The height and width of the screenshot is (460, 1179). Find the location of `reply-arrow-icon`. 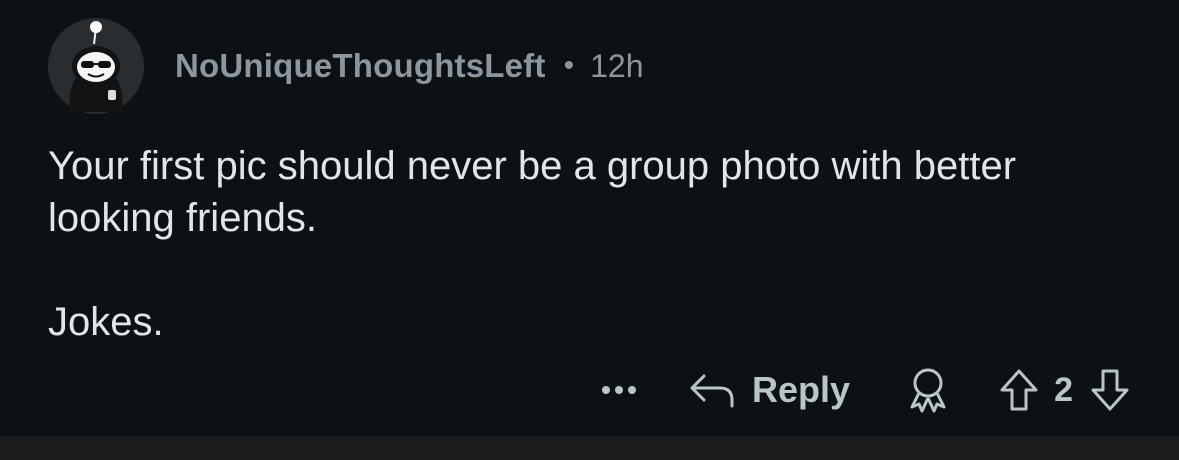

reply-arrow-icon is located at coordinates (712, 391).